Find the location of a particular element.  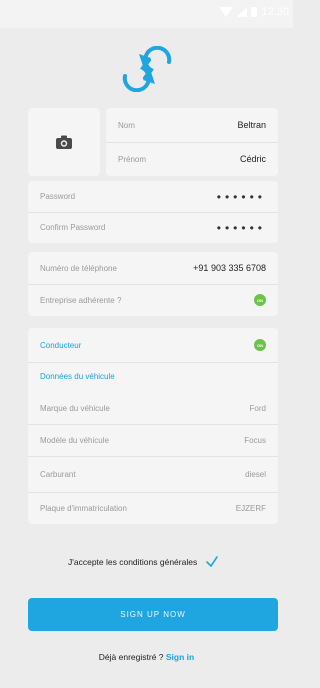

phone-value: +91 903 335 6708 is located at coordinates (229, 268).